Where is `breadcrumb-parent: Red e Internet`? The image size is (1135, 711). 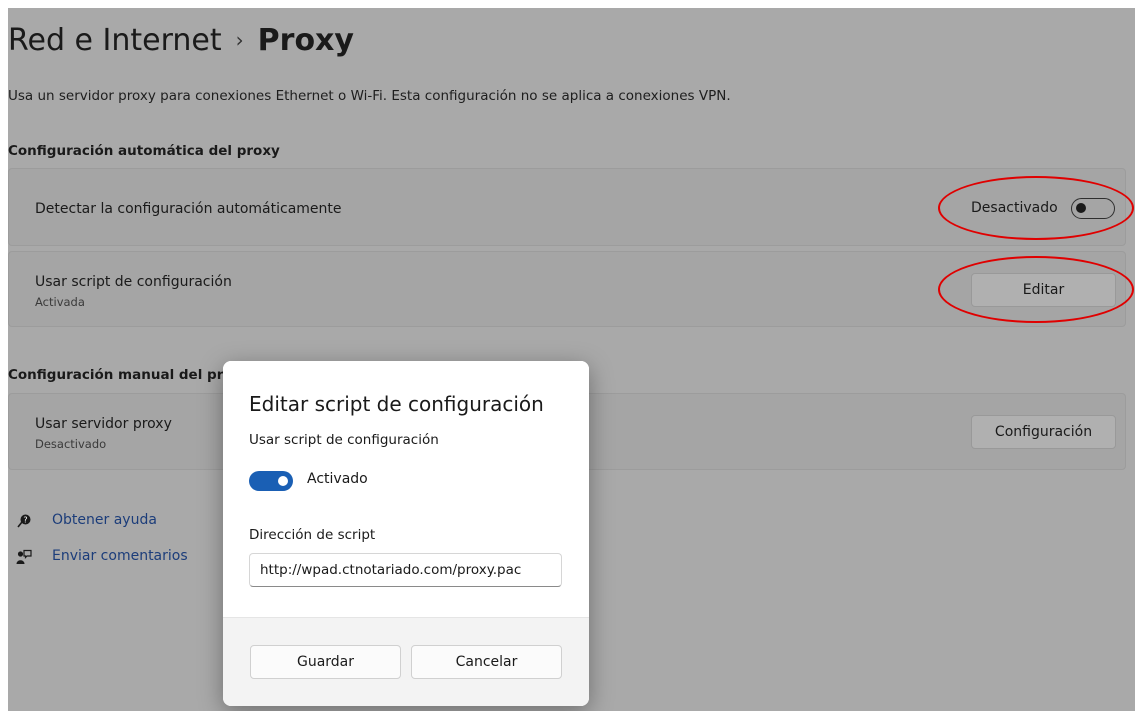
breadcrumb-parent: Red e Internet is located at coordinates (115, 40).